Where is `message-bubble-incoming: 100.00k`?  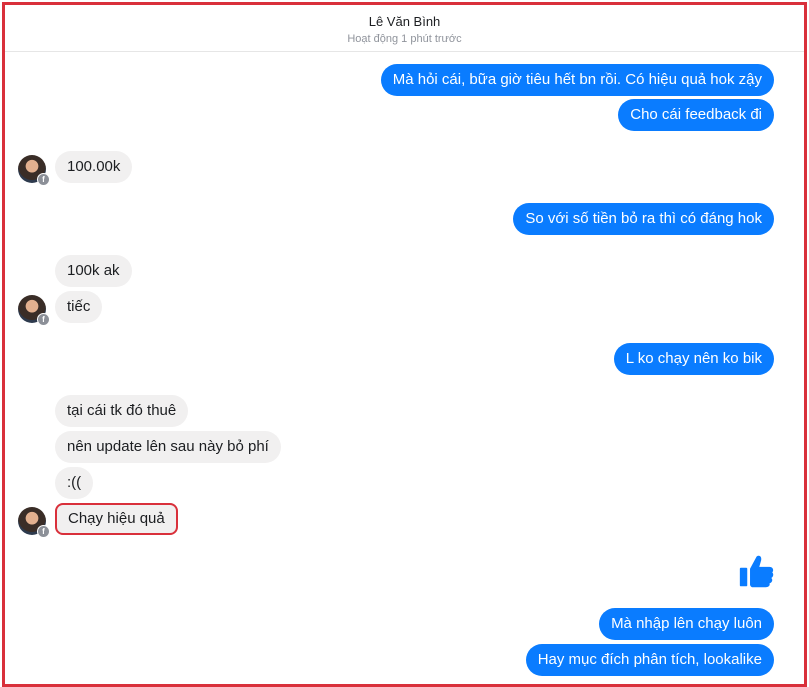
message-bubble-incoming: 100.00k is located at coordinates (94, 167).